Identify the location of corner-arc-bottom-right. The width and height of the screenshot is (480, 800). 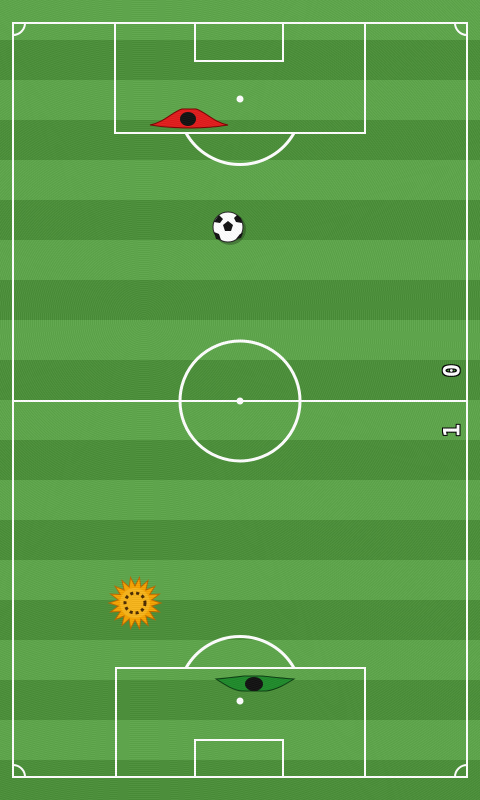
(461, 771).